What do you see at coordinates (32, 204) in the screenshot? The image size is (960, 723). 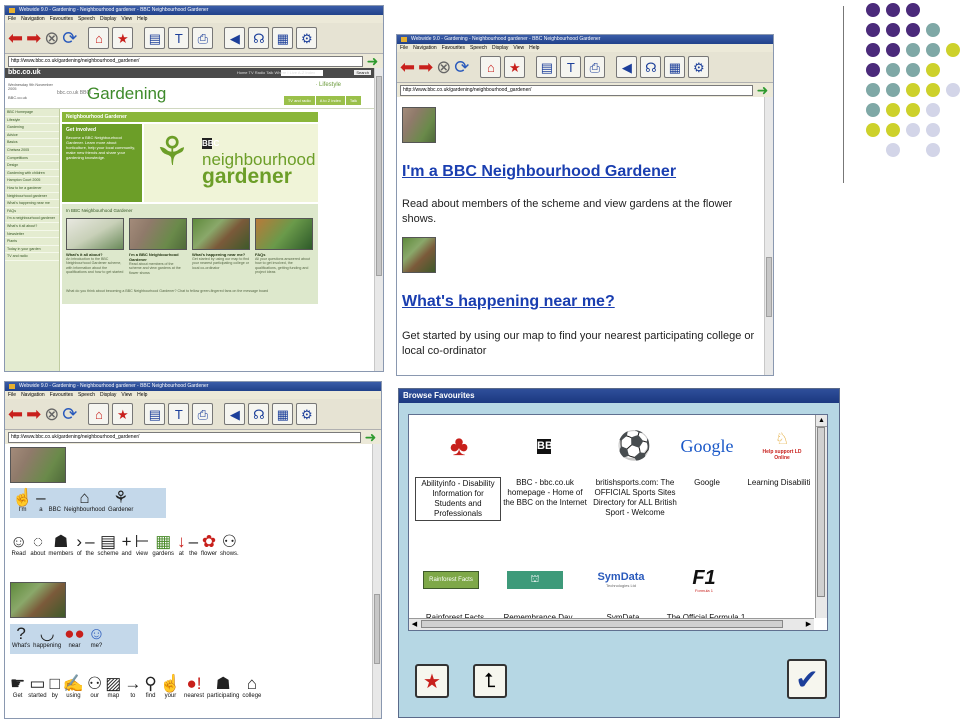 I see `sidenav-item: What's happening near me` at bounding box center [32, 204].